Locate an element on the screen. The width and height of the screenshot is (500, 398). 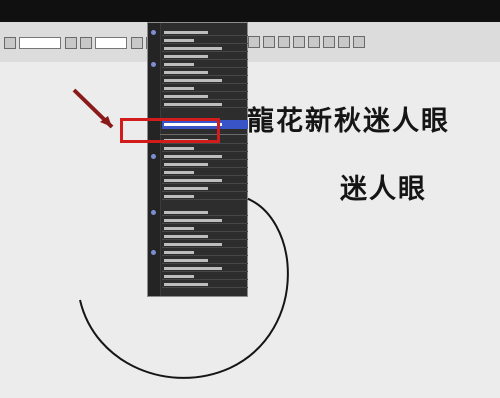
highlight-callout-box is located at coordinates (170, 130).